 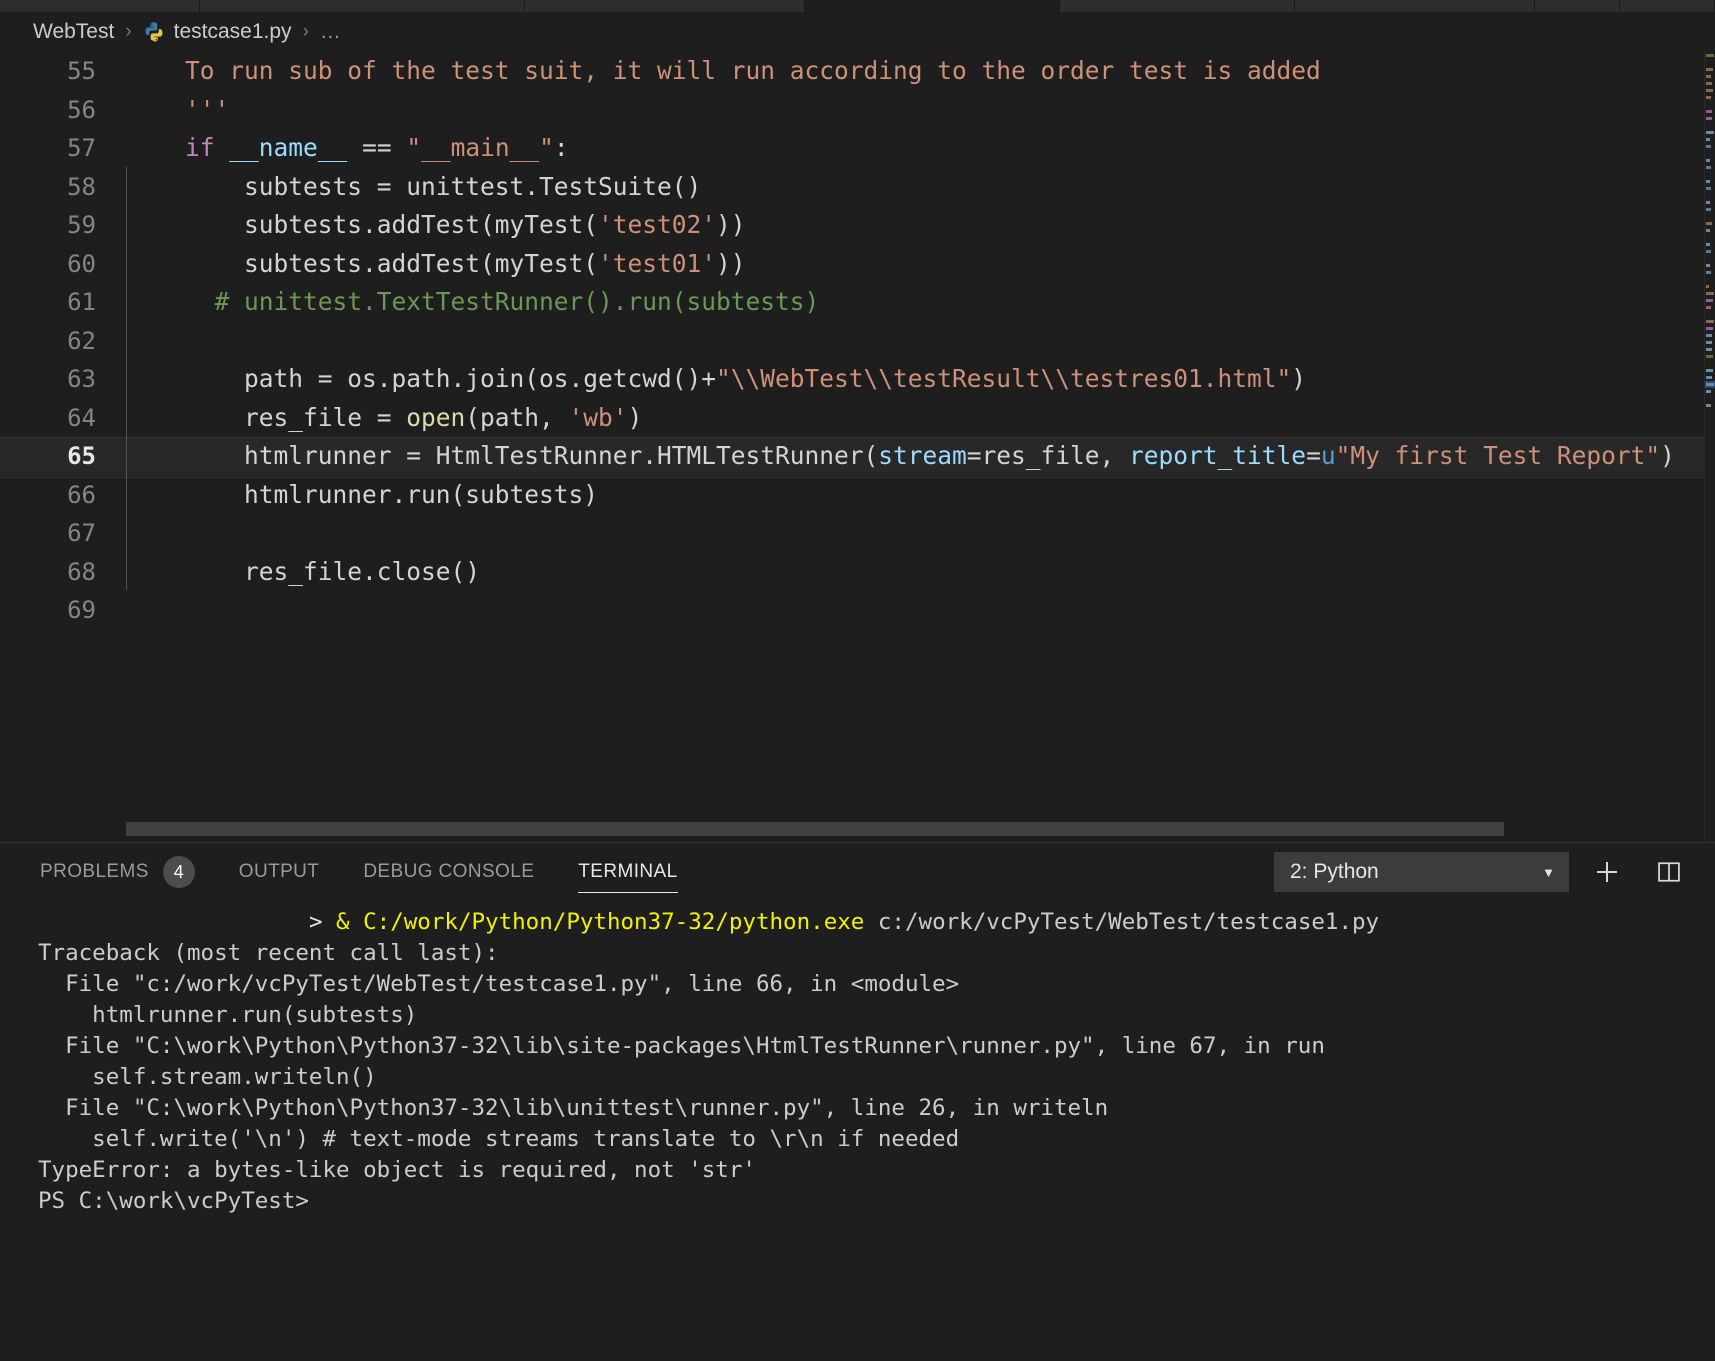 What do you see at coordinates (200, 147) in the screenshot?
I see `token-kw: if` at bounding box center [200, 147].